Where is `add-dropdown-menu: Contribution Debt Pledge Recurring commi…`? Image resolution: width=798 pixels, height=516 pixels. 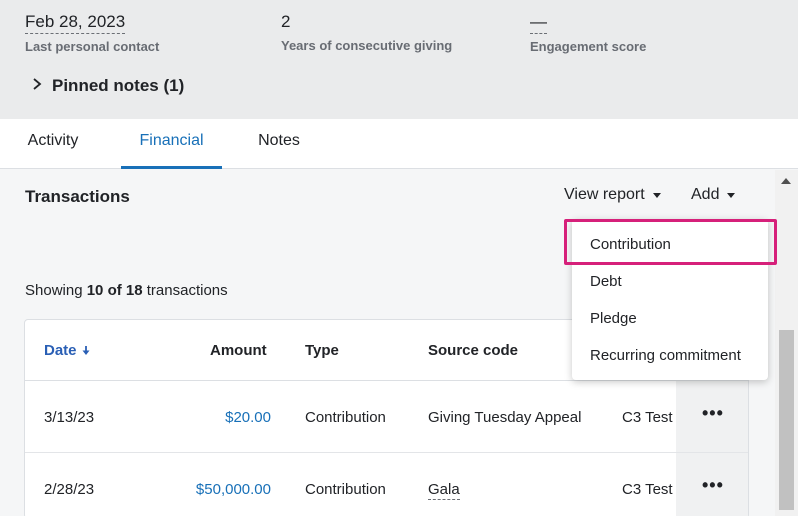 add-dropdown-menu: Contribution Debt Pledge Recurring commi… is located at coordinates (670, 299).